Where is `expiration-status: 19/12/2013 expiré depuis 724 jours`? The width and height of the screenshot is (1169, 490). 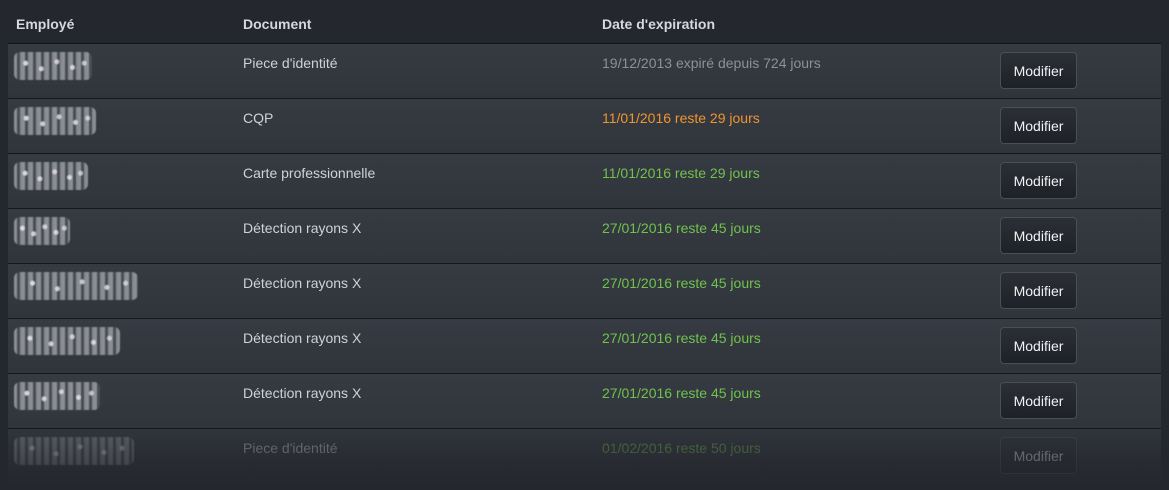
expiration-status: 19/12/2013 expiré depuis 724 jours is located at coordinates (711, 63).